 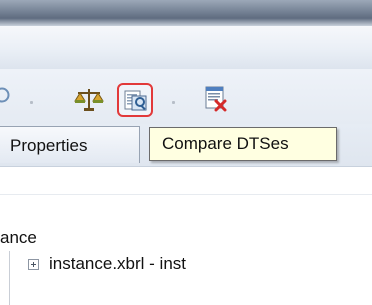 What do you see at coordinates (9, 278) in the screenshot?
I see `tree-guide-line` at bounding box center [9, 278].